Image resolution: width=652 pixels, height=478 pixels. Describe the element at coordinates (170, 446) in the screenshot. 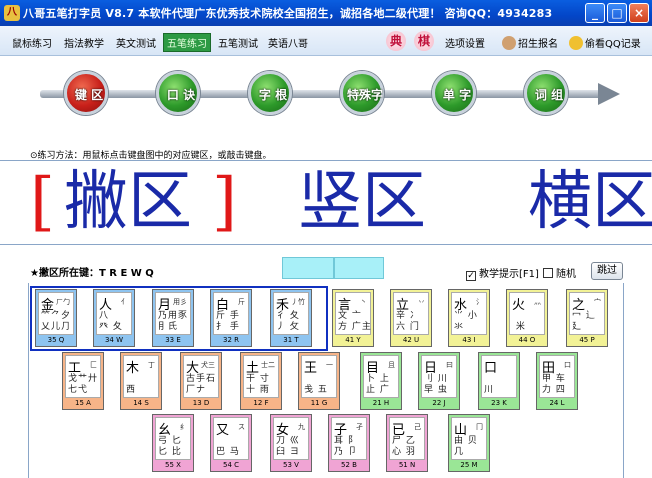

I see `key-subroots: 弓 匕 匕 比` at that location.